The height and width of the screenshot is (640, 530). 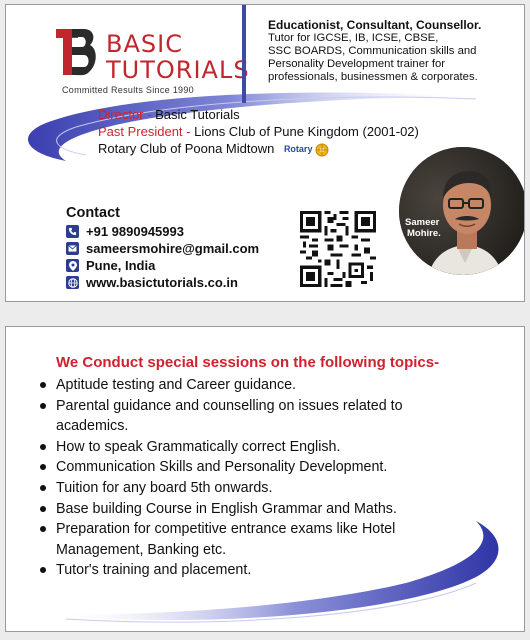 I want to click on qr-code-icon, so click(x=338, y=249).